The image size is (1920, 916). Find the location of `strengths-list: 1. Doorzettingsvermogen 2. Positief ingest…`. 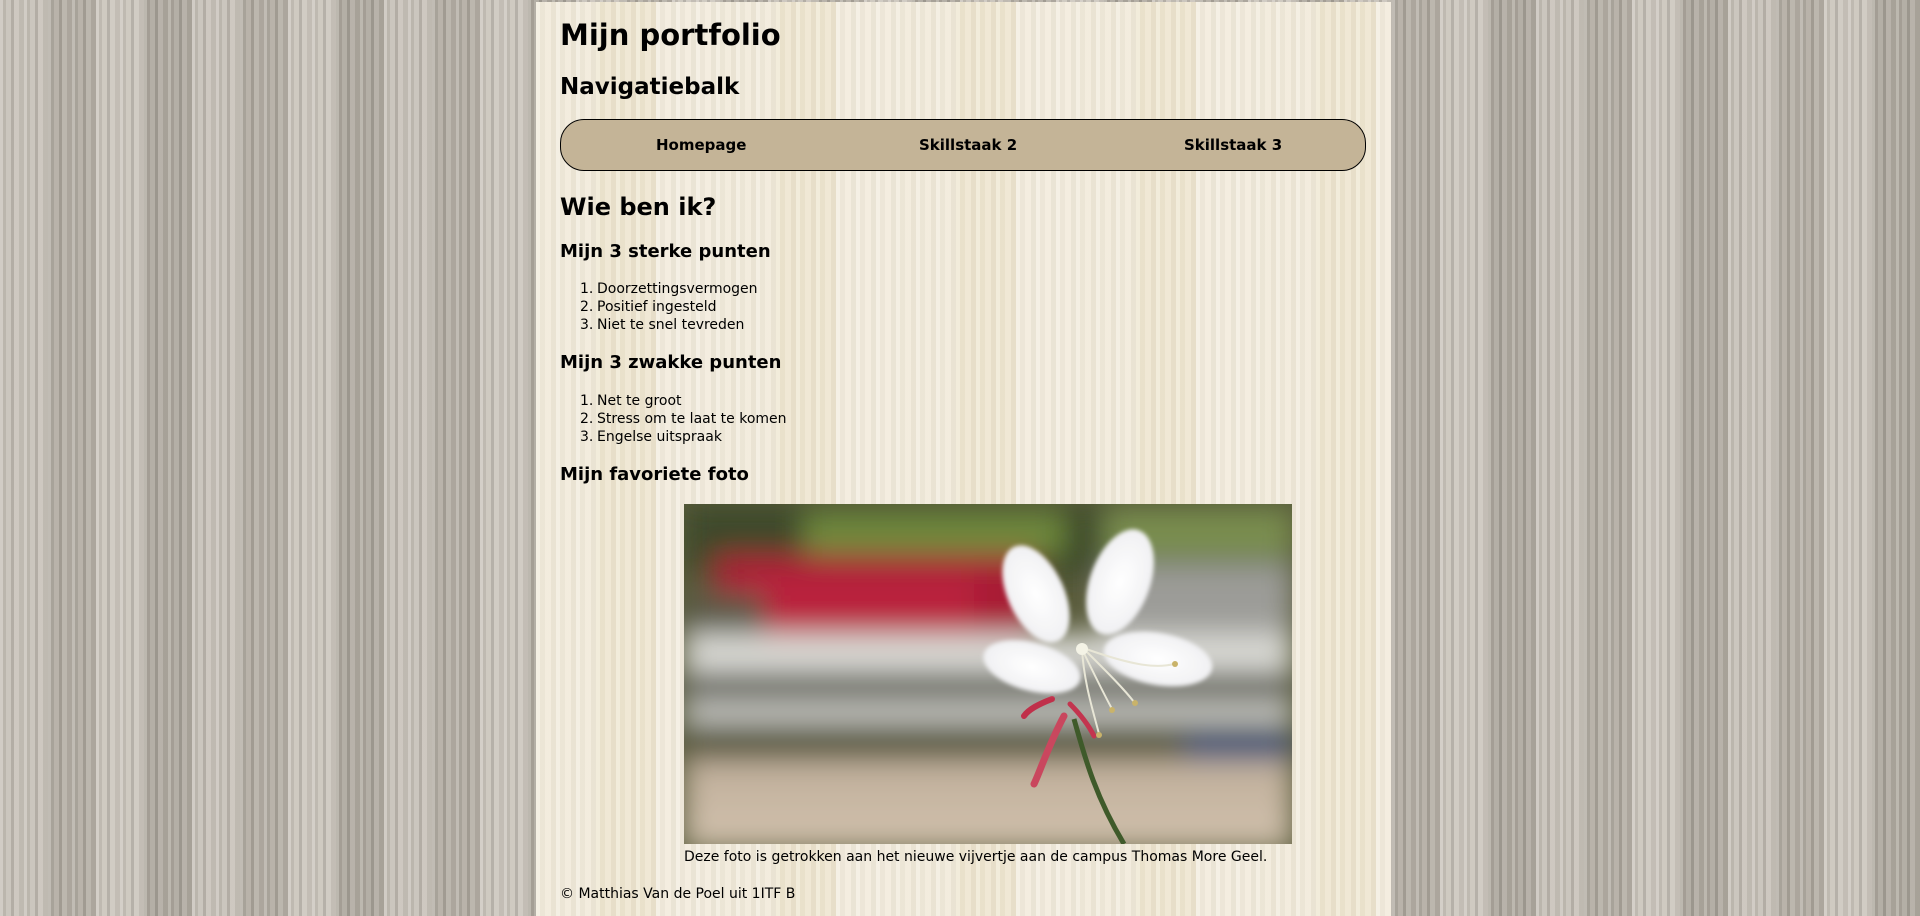

strengths-list: 1. Doorzettingsvermogen 2. Positief ingest… is located at coordinates (669, 307).